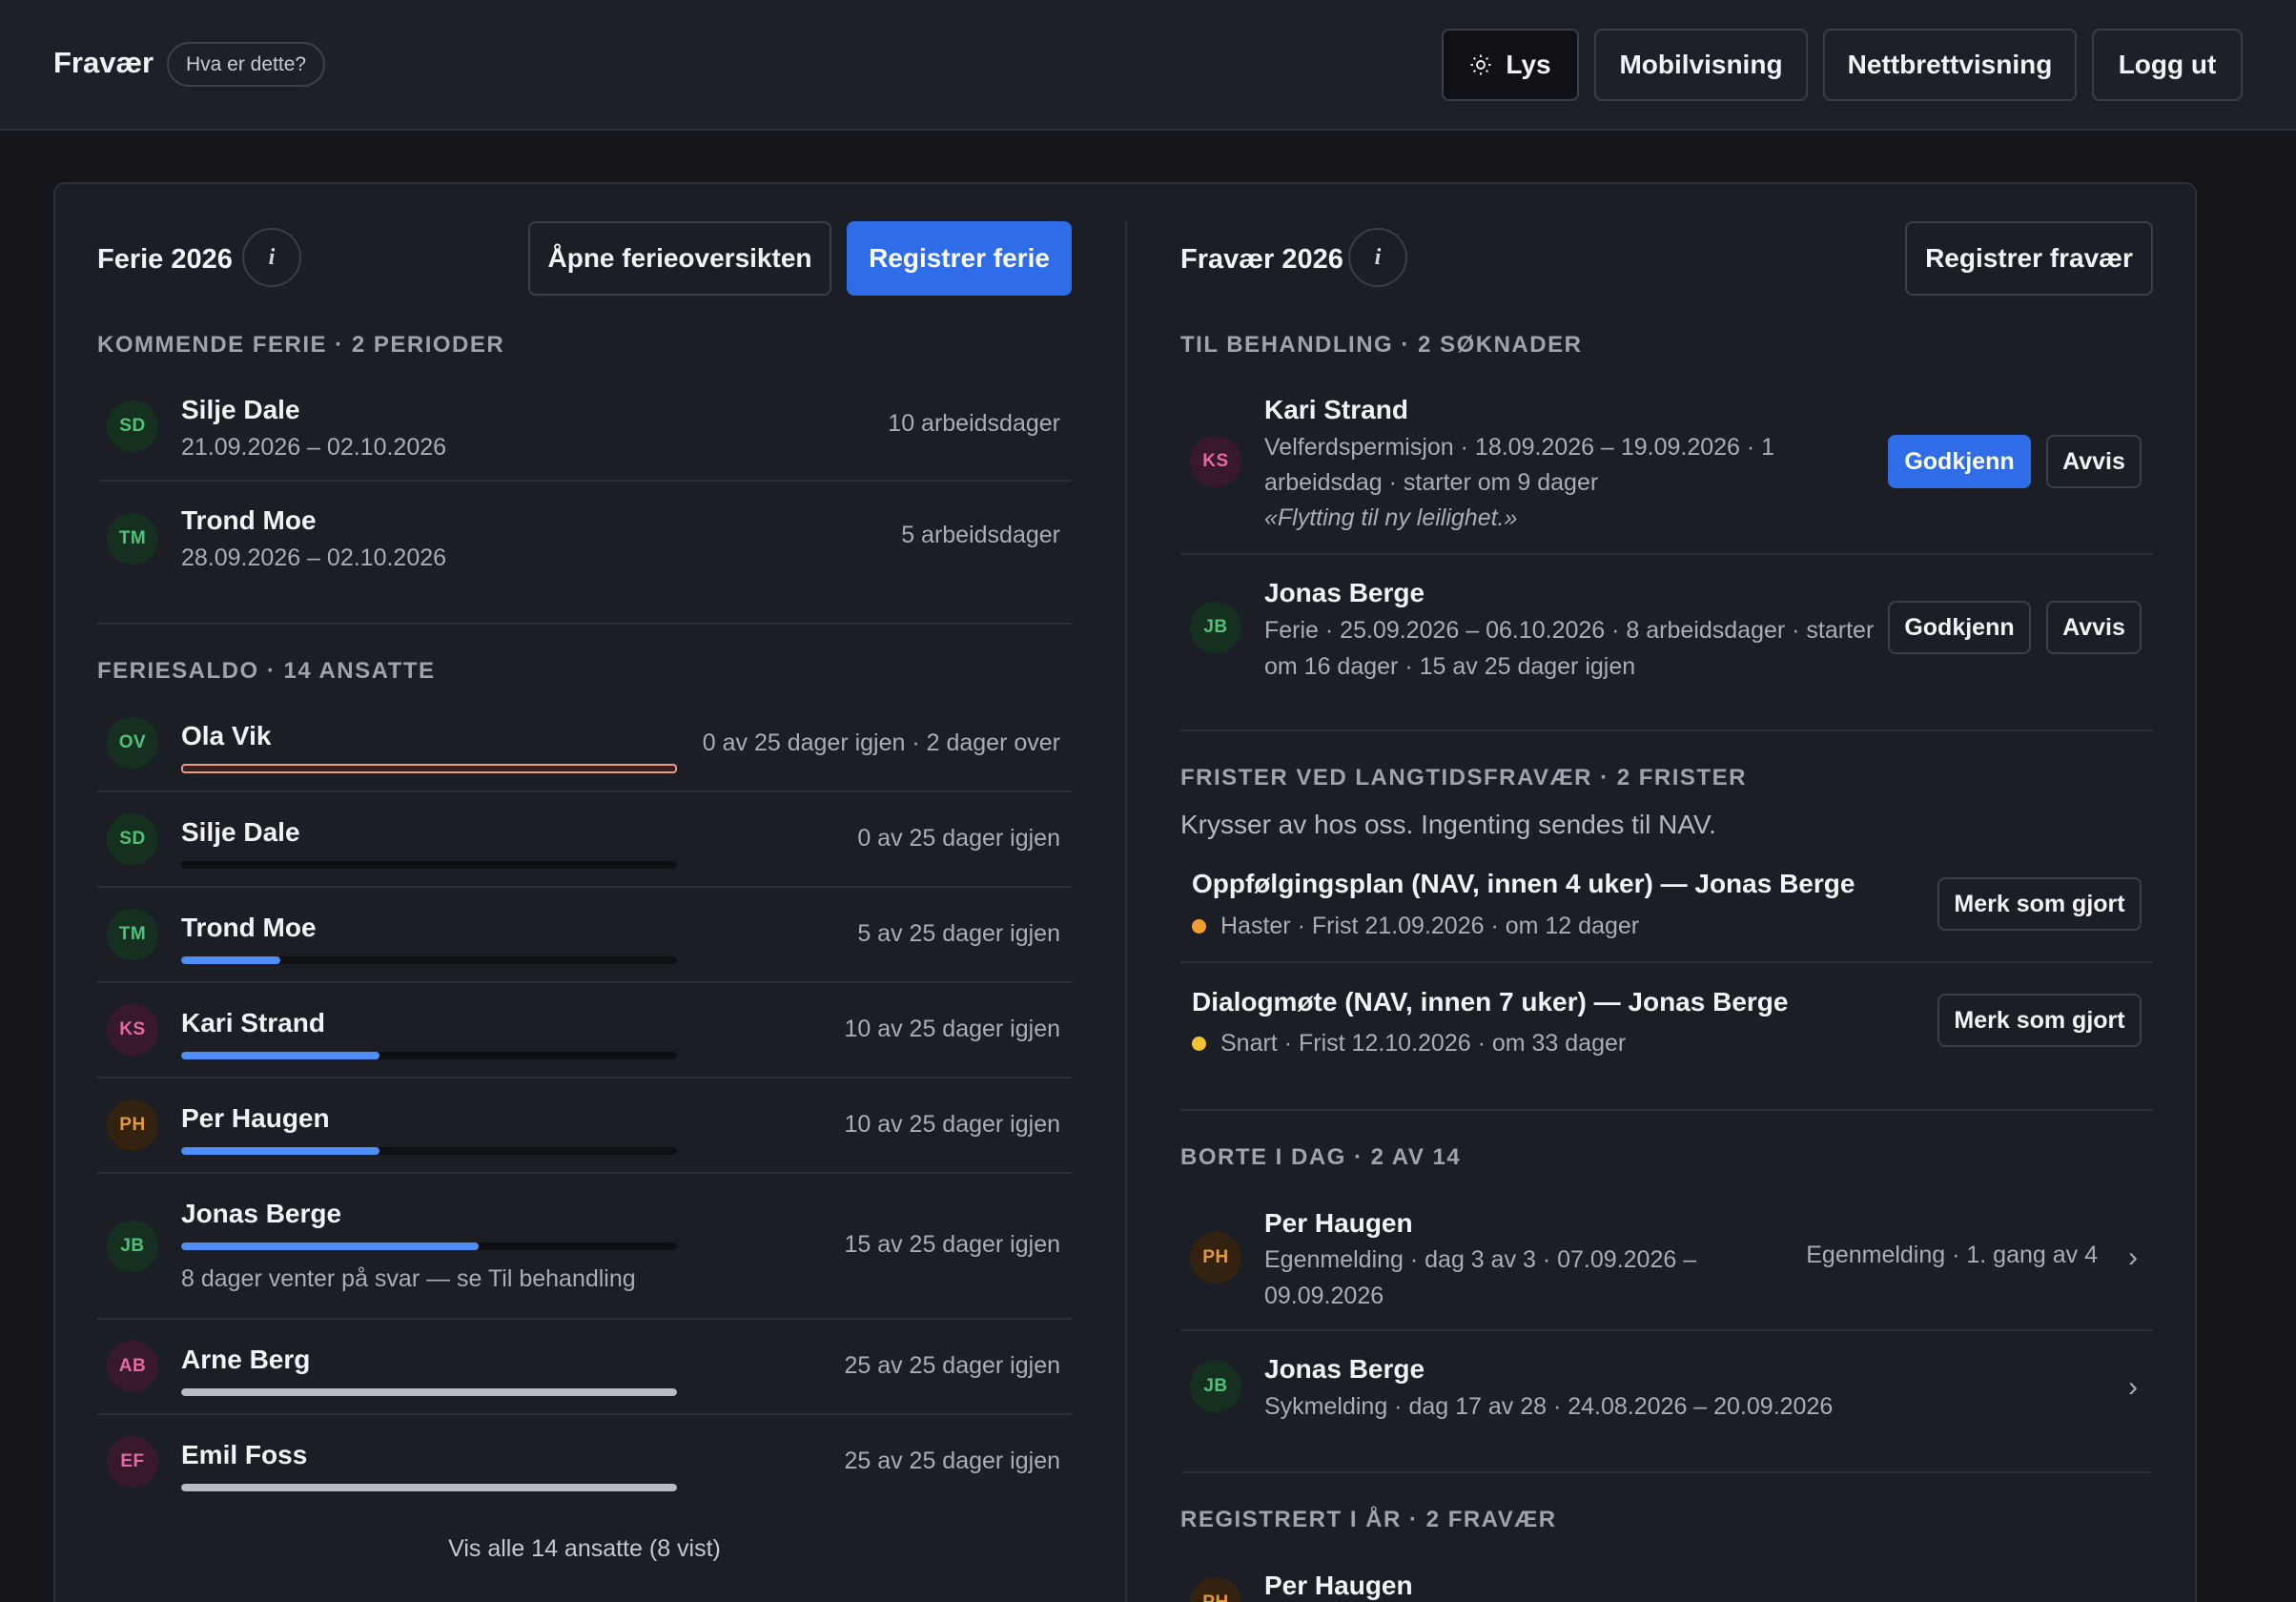 The image size is (2296, 1602). What do you see at coordinates (679, 258) in the screenshot?
I see `open-vacation-overview-button: Åpne ferieoversikten` at bounding box center [679, 258].